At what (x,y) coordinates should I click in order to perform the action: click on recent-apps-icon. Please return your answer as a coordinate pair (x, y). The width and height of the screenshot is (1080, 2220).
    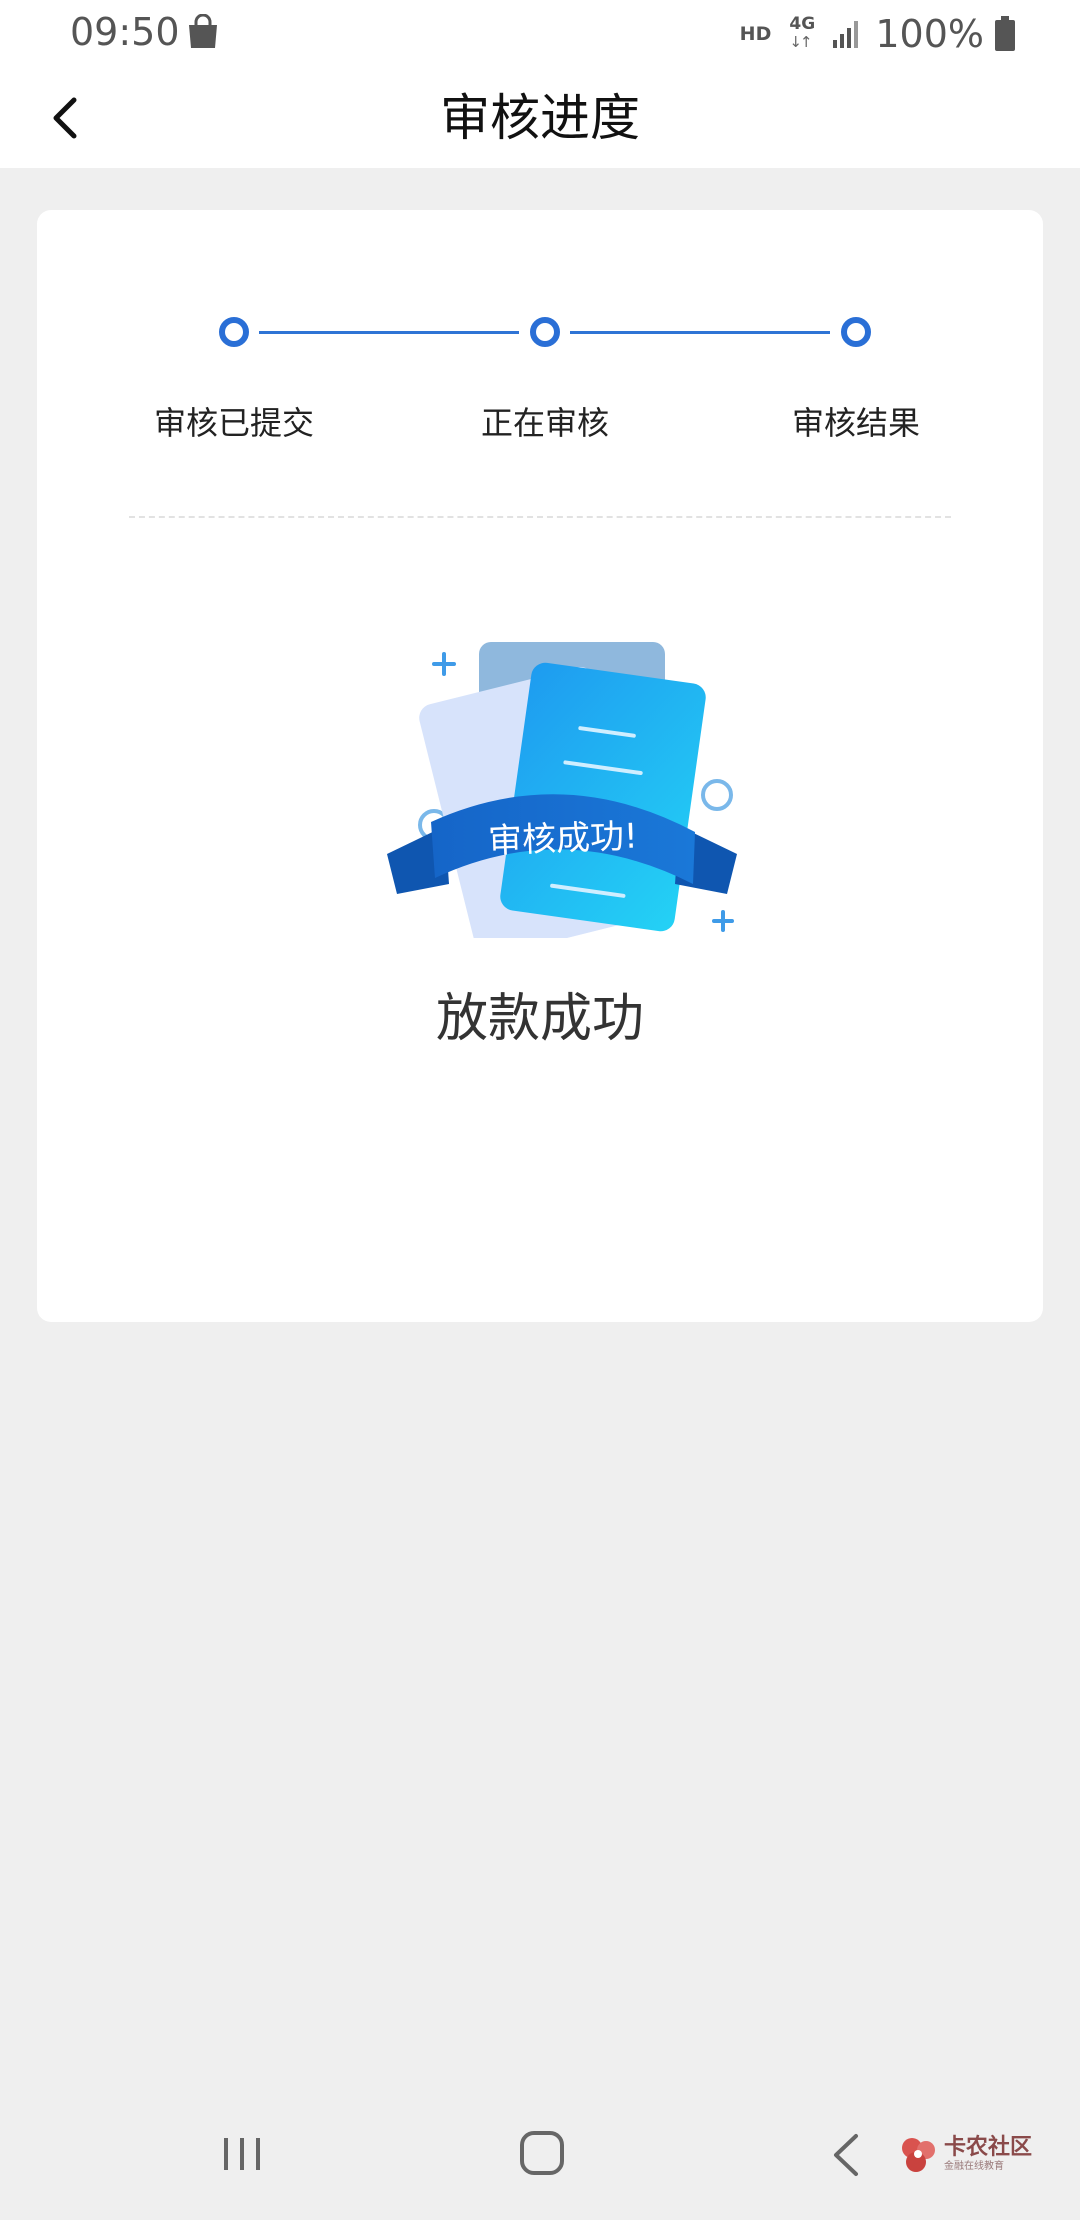
    Looking at the image, I should click on (242, 2154).